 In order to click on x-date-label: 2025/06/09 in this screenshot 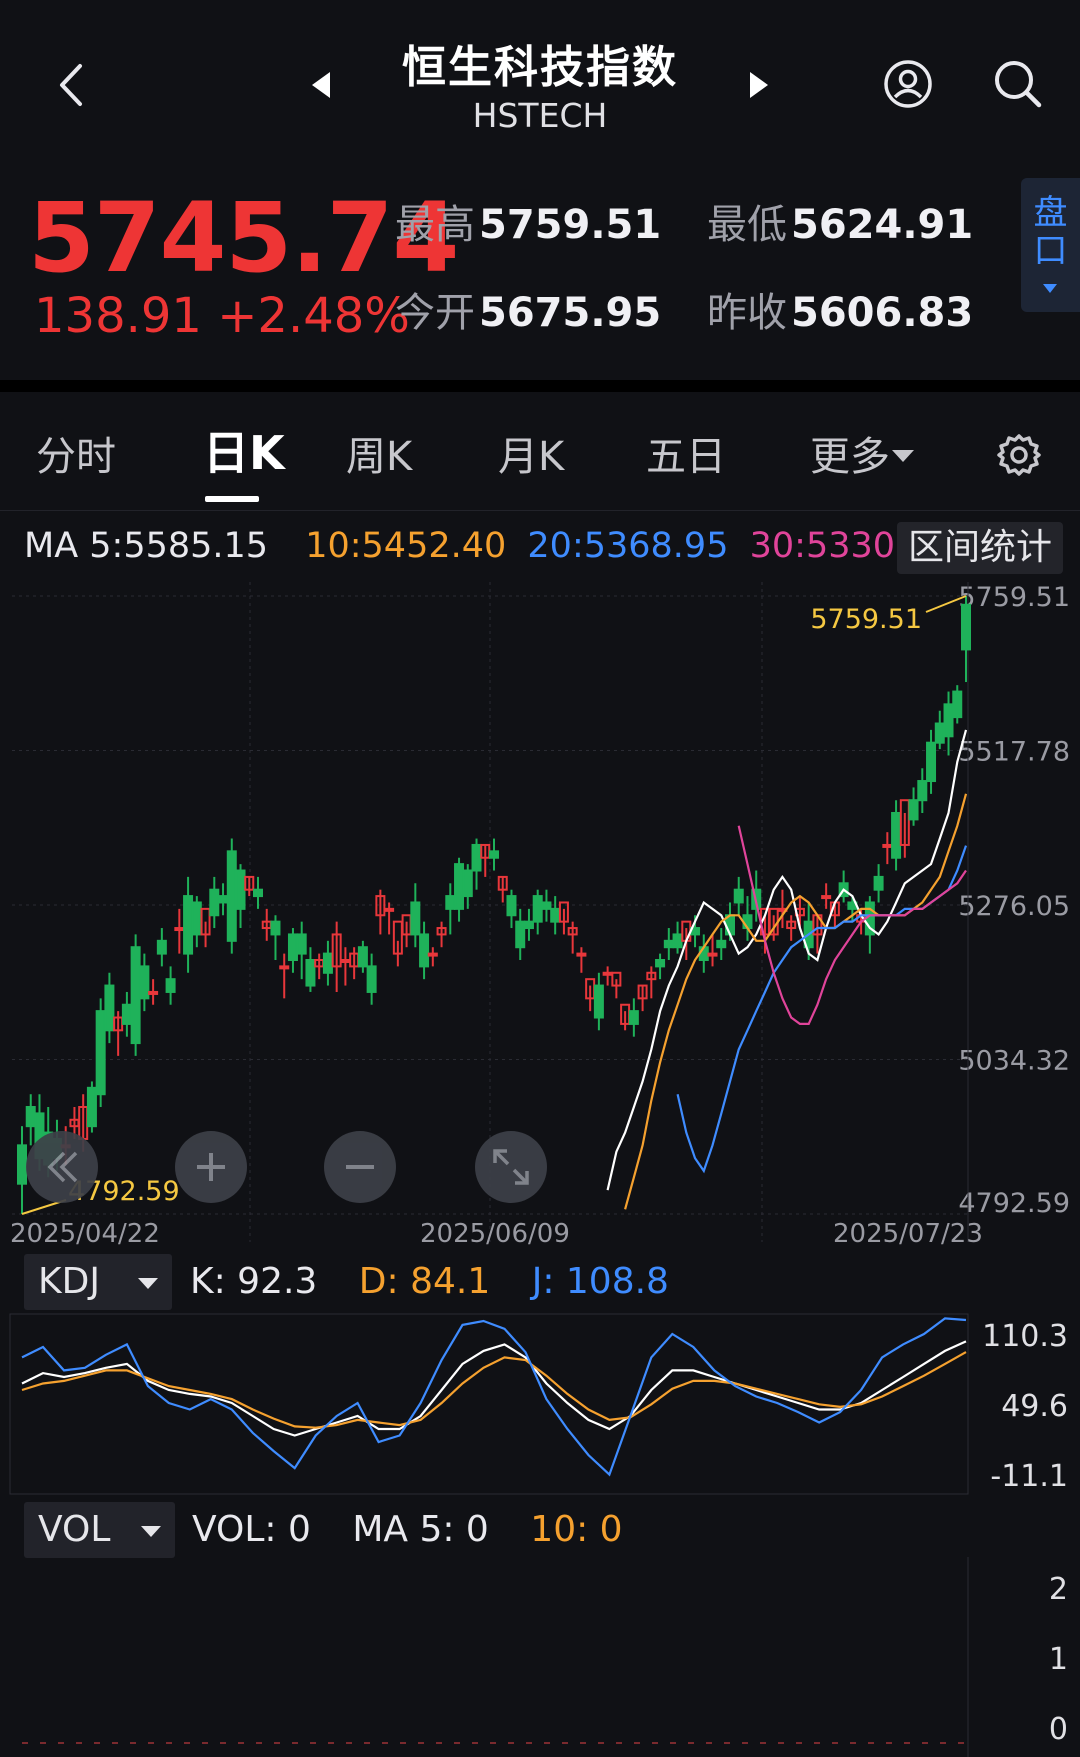, I will do `click(495, 1234)`.